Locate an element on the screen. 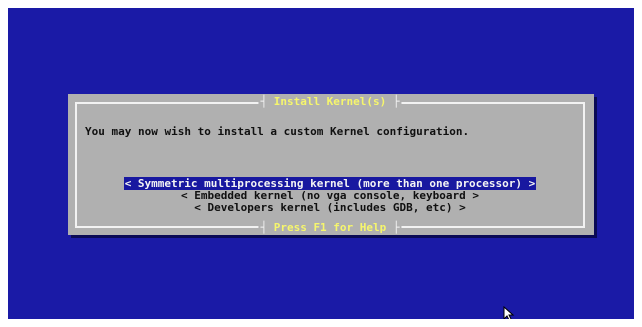 The width and height of the screenshot is (642, 327). dialog-title-text: Install Kernel(s) is located at coordinates (330, 101).